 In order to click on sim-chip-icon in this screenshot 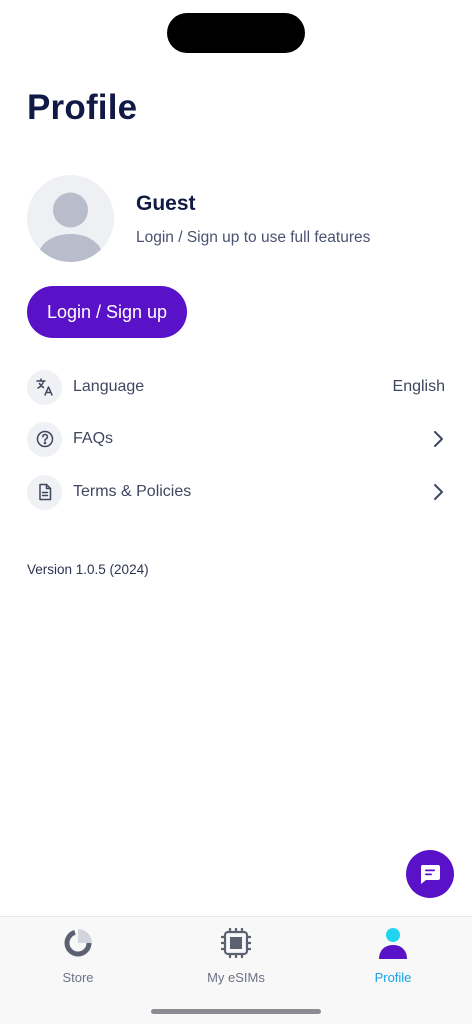, I will do `click(236, 943)`.